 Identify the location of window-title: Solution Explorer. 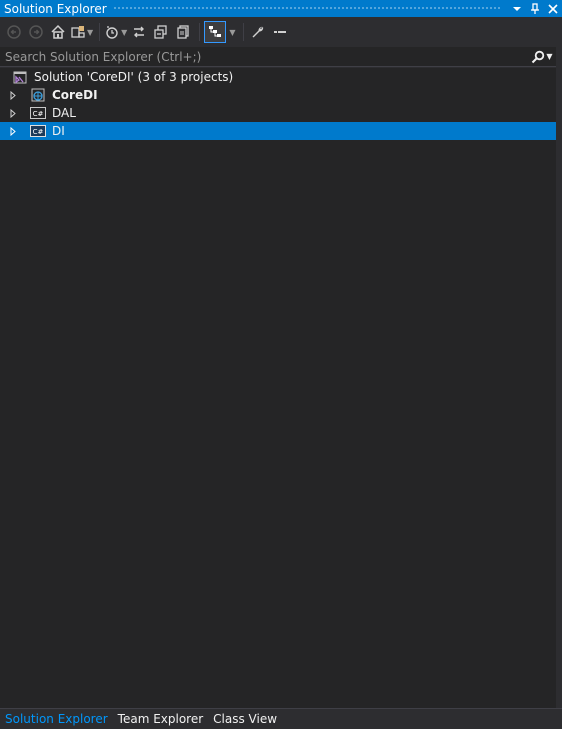
(55, 8).